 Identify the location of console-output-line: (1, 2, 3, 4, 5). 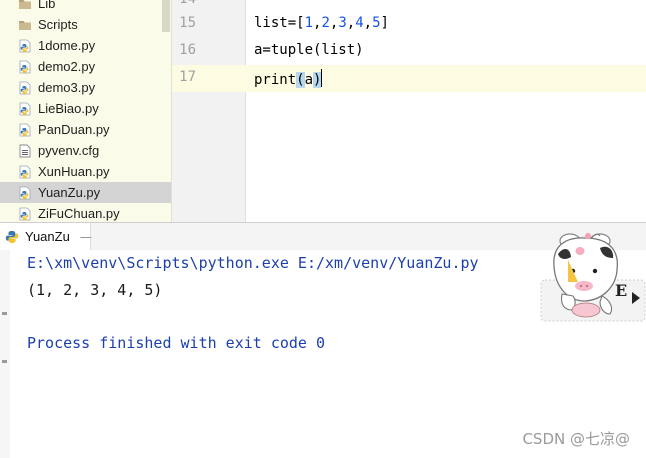
(95, 290).